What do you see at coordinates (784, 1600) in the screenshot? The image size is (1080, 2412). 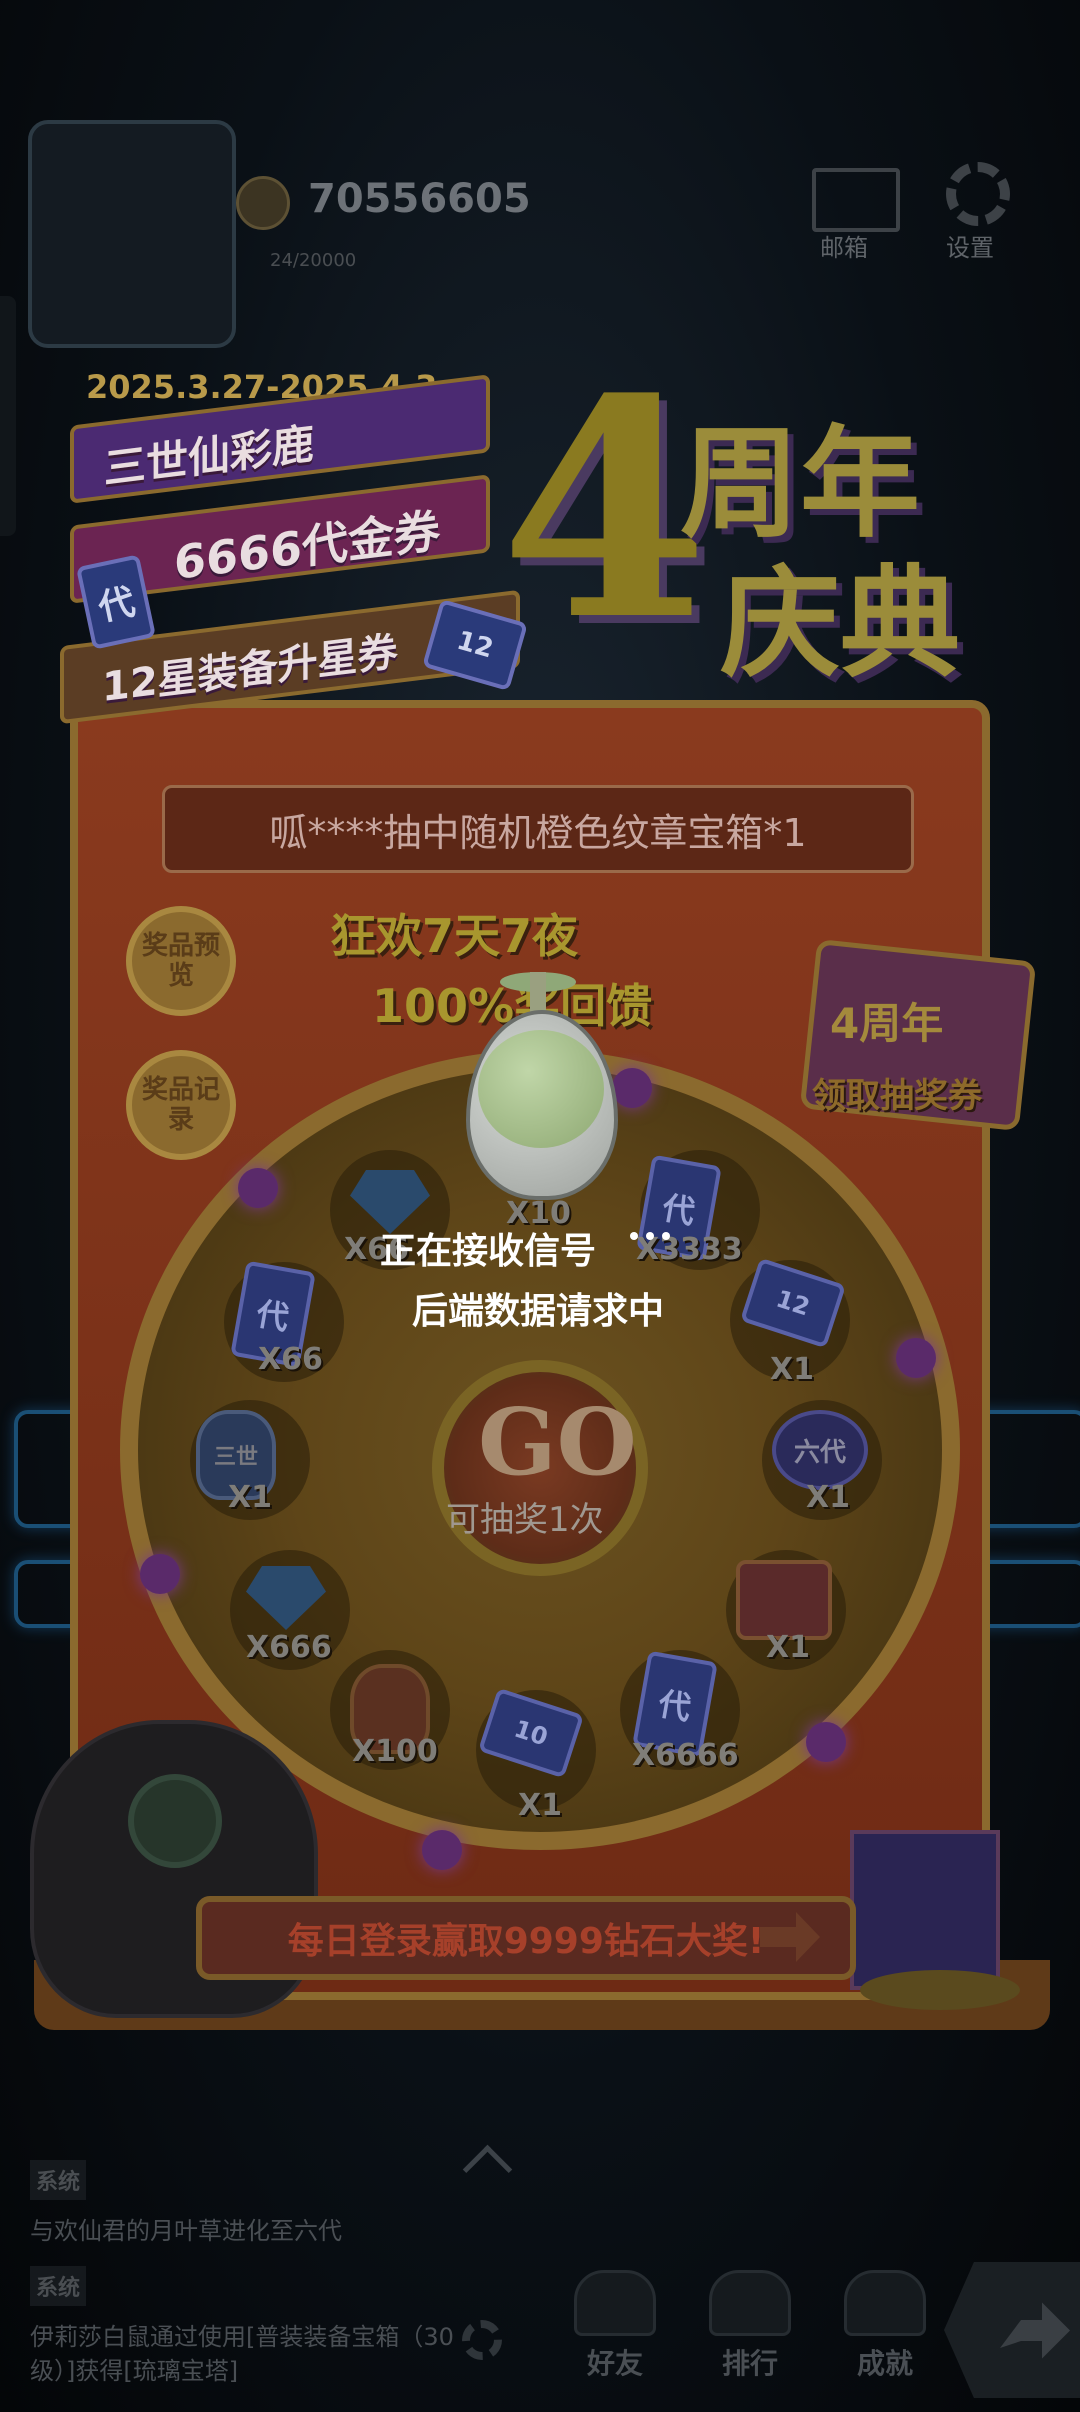 I see `chest-icon` at bounding box center [784, 1600].